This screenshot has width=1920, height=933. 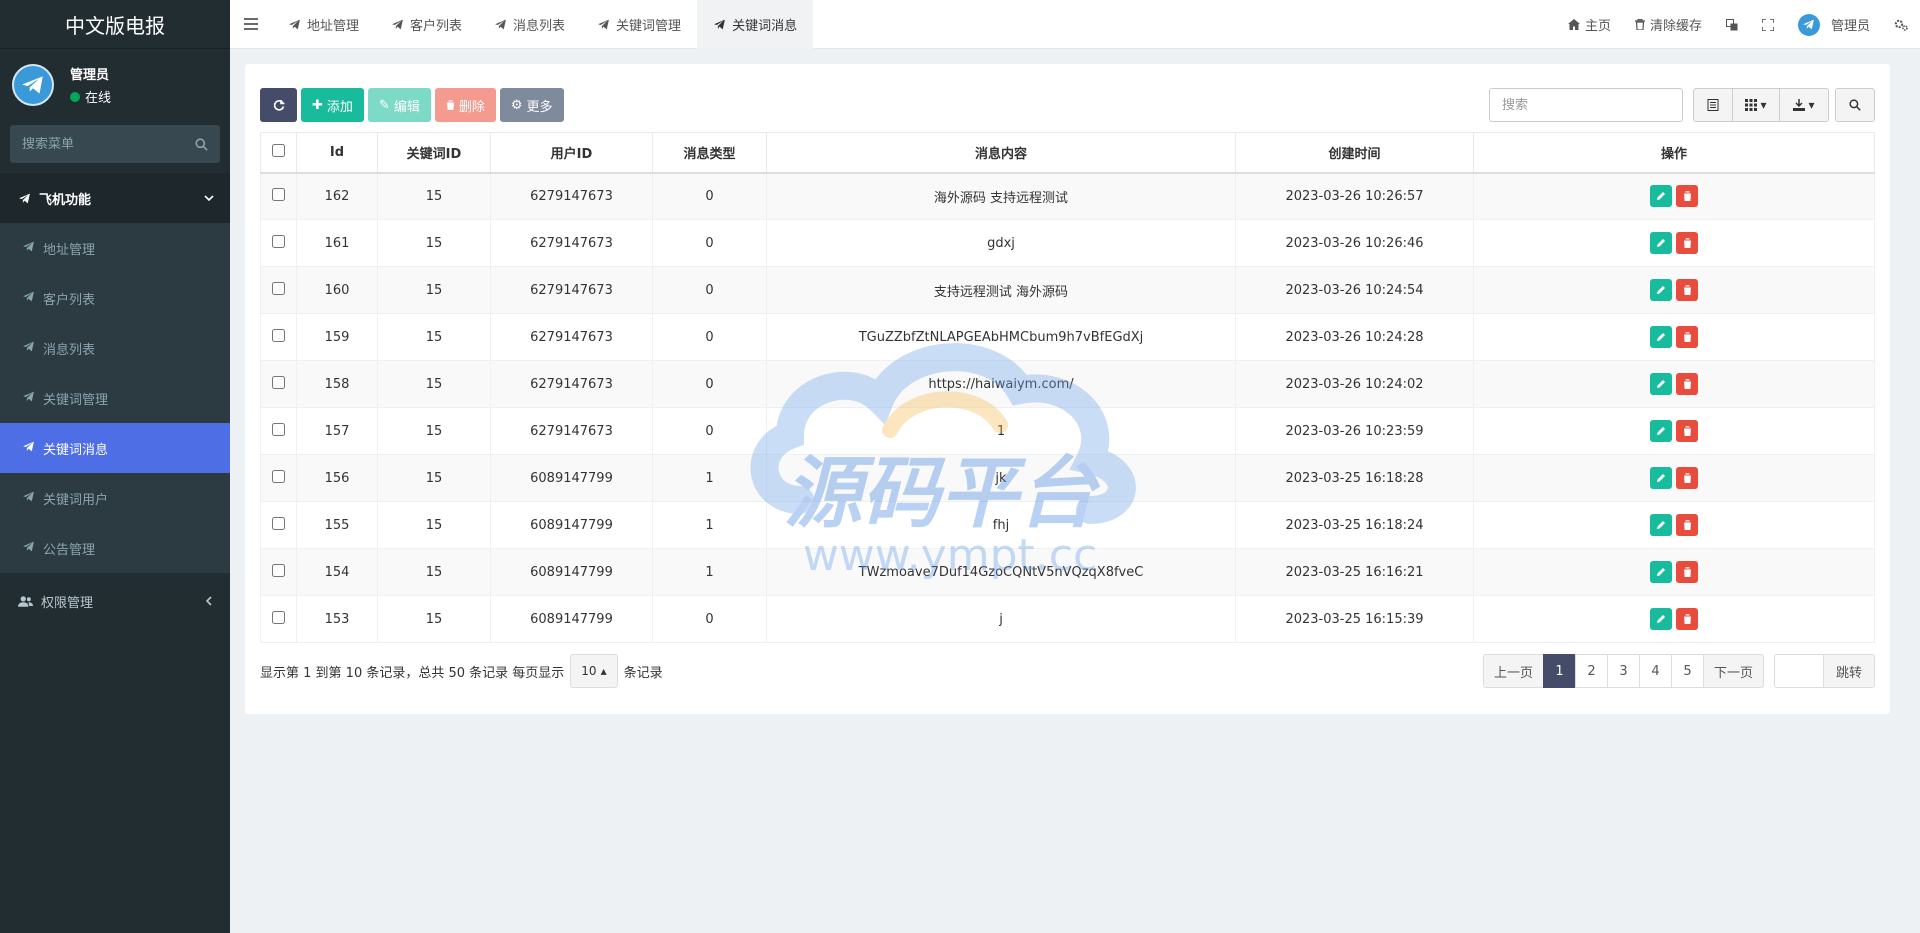 I want to click on page-button: 4, so click(x=1655, y=671).